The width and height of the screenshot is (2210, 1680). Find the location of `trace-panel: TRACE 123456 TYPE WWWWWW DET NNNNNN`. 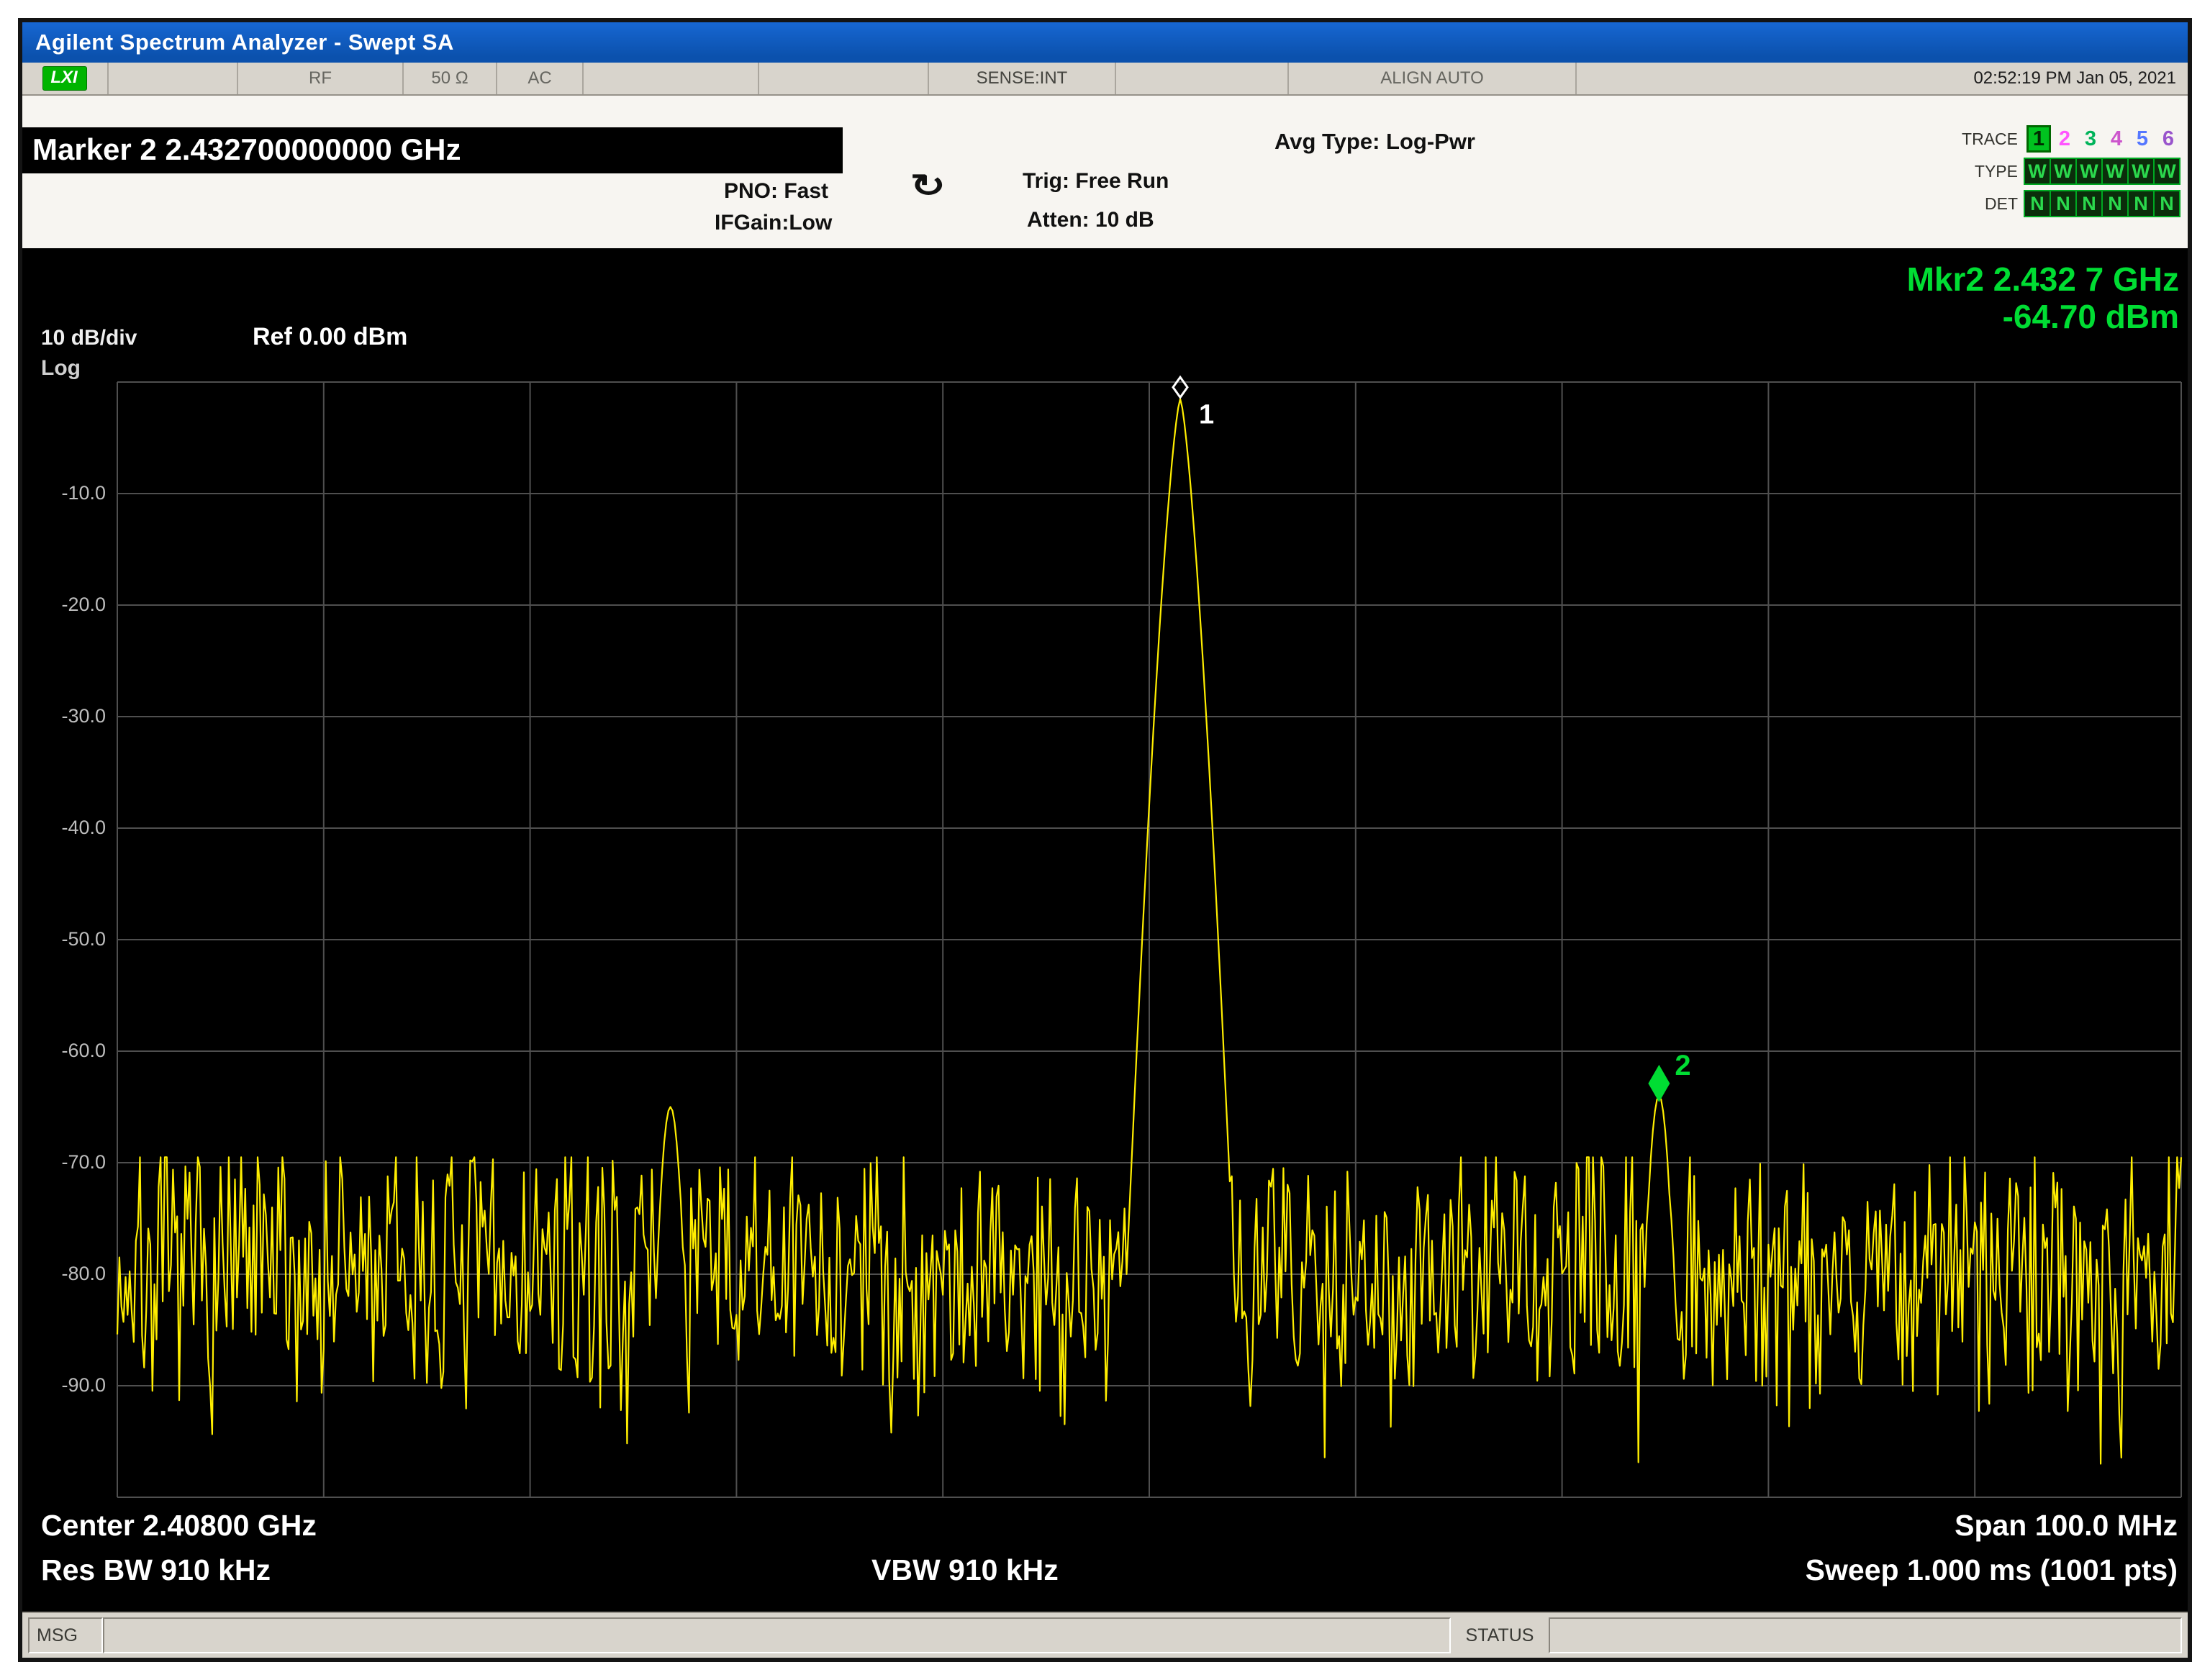

trace-panel: TRACE 123456 TYPE WWWWWW DET NNNNNN is located at coordinates (2071, 173).